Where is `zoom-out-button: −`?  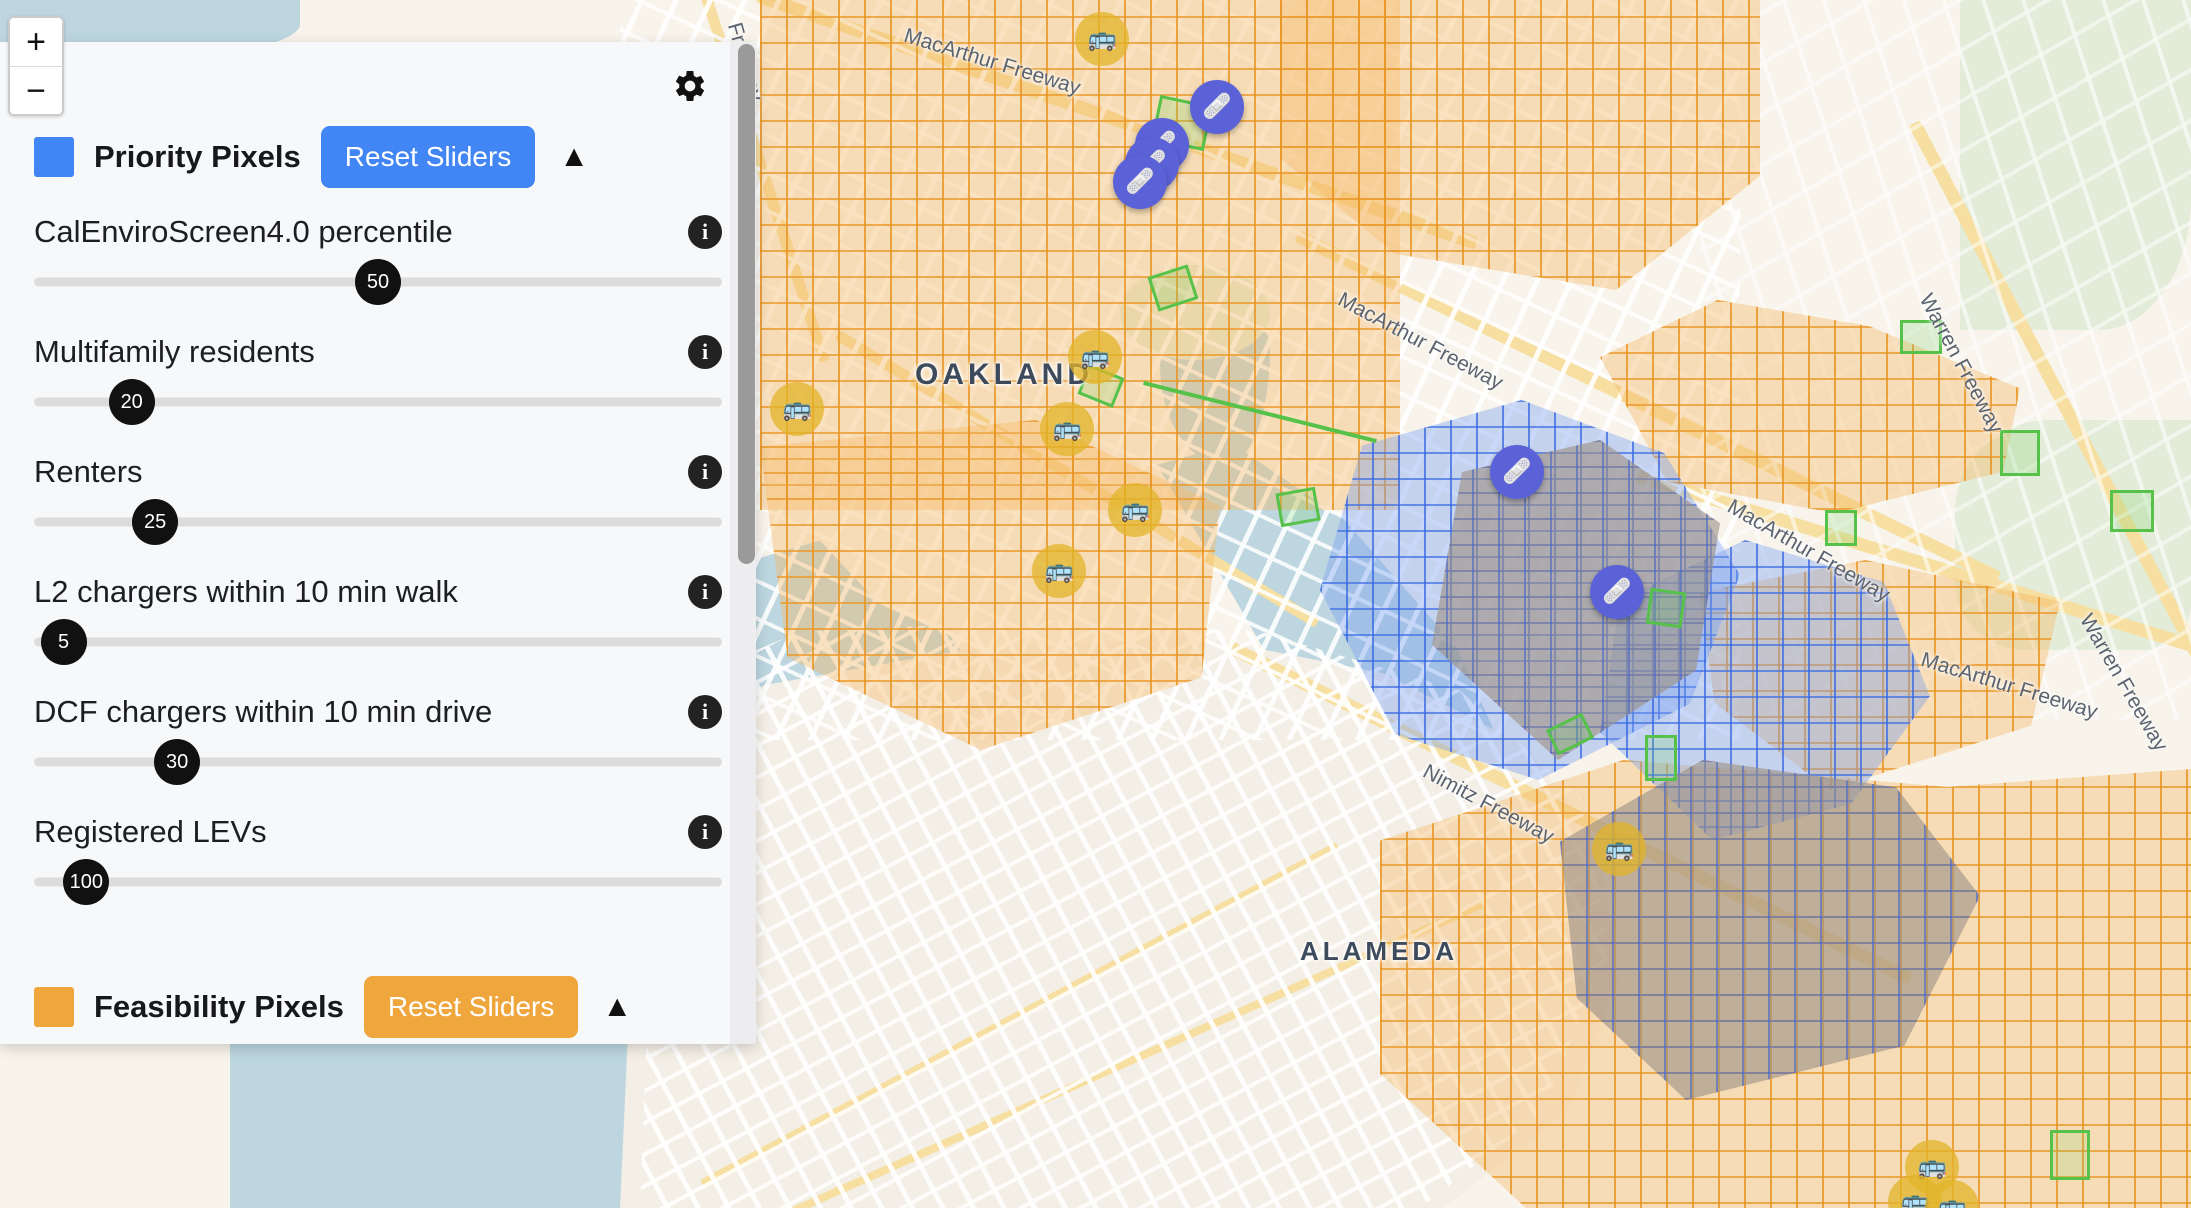 zoom-out-button: − is located at coordinates (36, 90).